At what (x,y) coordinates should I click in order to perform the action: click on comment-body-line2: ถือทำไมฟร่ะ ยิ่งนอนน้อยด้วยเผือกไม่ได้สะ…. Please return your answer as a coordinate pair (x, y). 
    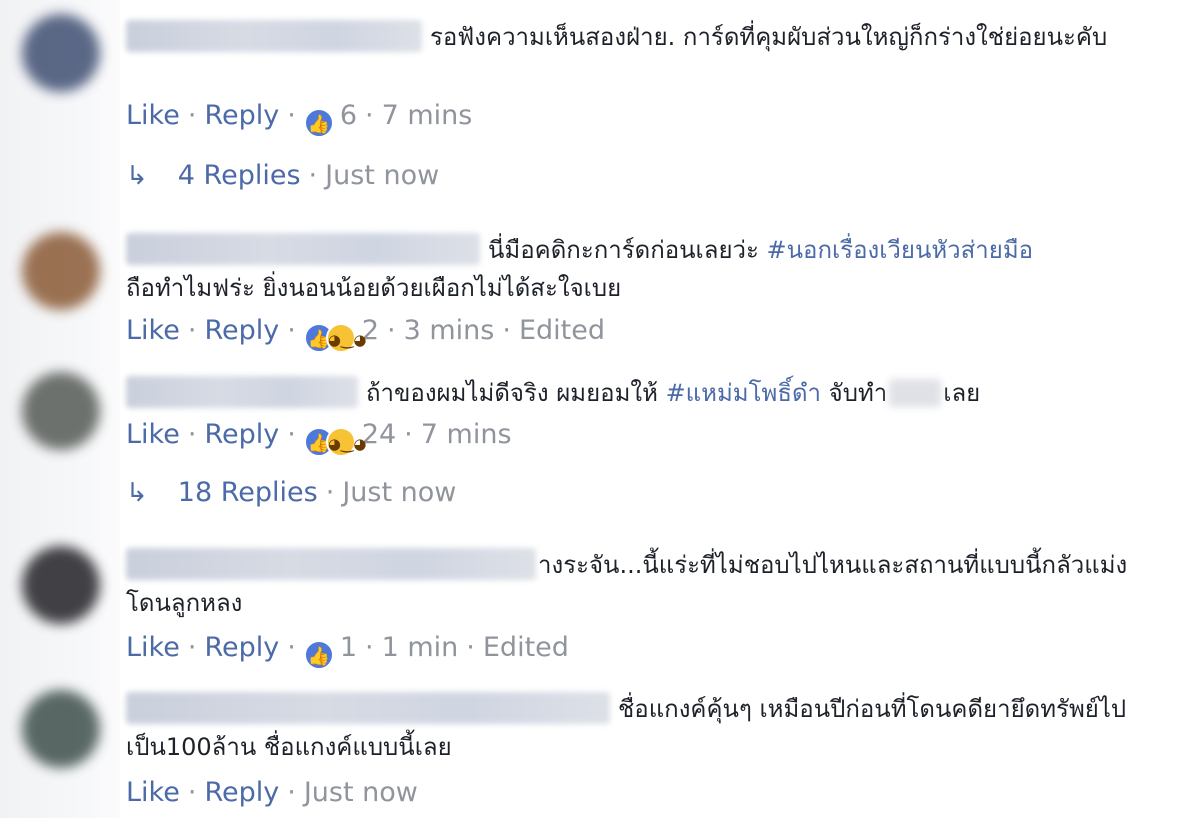
    Looking at the image, I should click on (374, 288).